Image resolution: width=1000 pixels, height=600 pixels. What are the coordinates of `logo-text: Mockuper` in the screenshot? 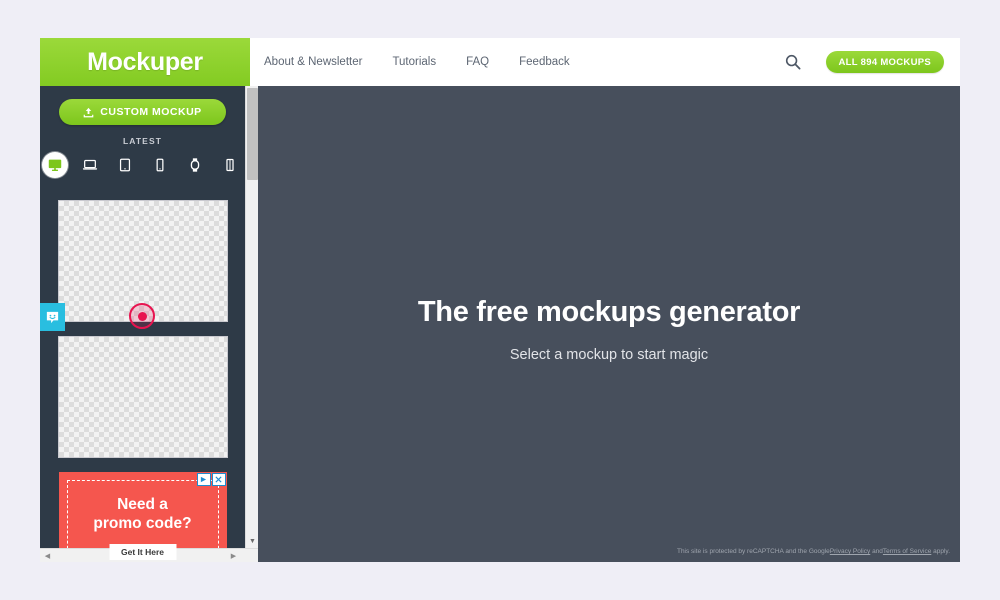 It's located at (145, 61).